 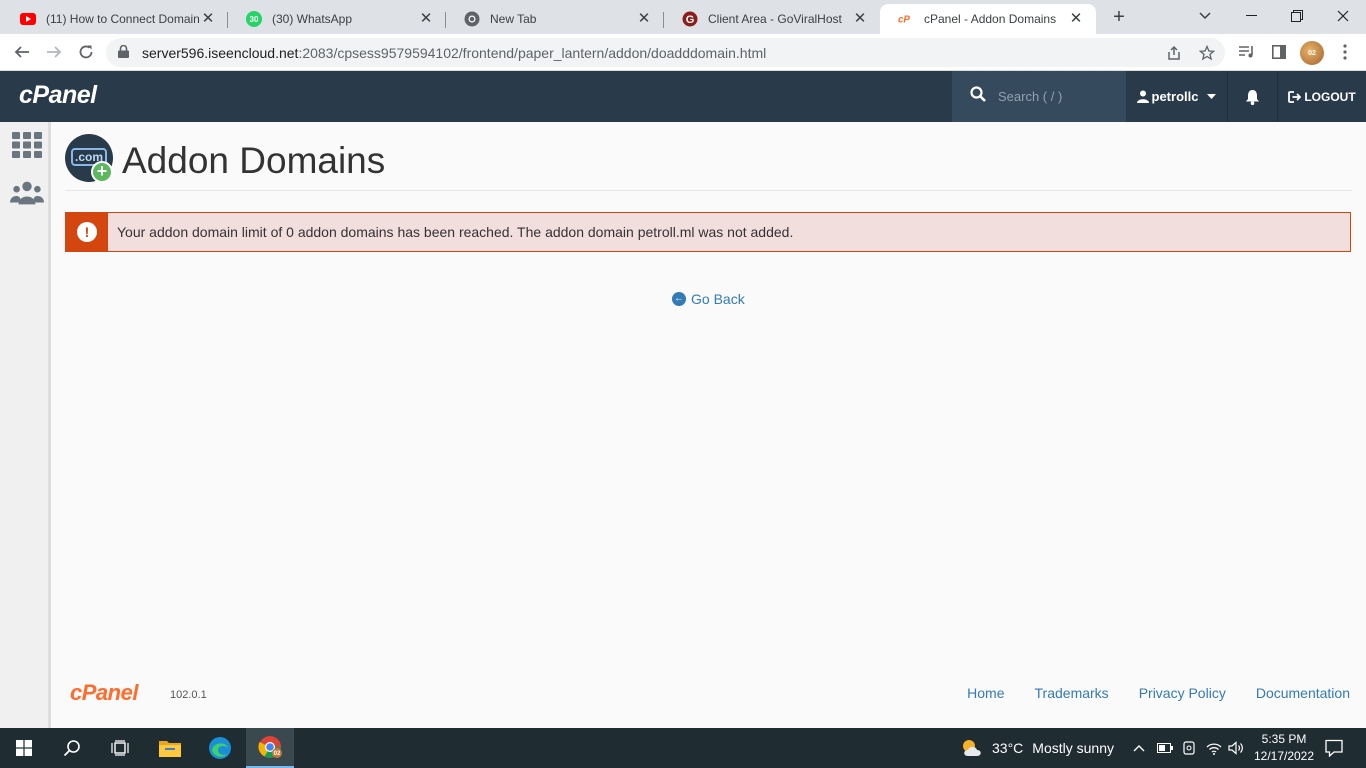 I want to click on footer-cpanel-logo: cPanel, so click(x=104, y=693).